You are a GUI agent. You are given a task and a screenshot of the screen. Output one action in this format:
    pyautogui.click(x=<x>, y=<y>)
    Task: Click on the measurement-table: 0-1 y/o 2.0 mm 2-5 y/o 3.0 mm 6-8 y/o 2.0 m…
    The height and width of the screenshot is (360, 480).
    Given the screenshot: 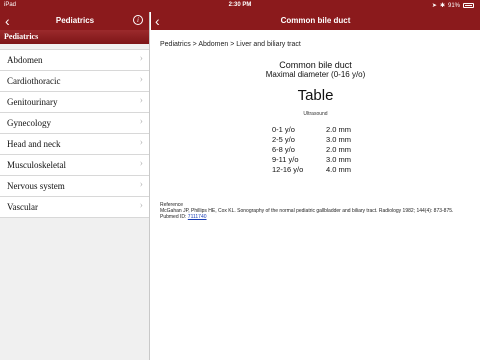 What is the action you would take?
    pyautogui.click(x=322, y=150)
    